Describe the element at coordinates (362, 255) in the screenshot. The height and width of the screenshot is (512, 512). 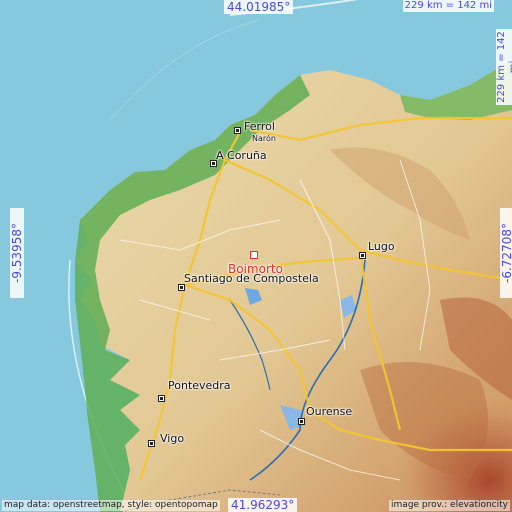
I see `lugo-marker-icon` at that location.